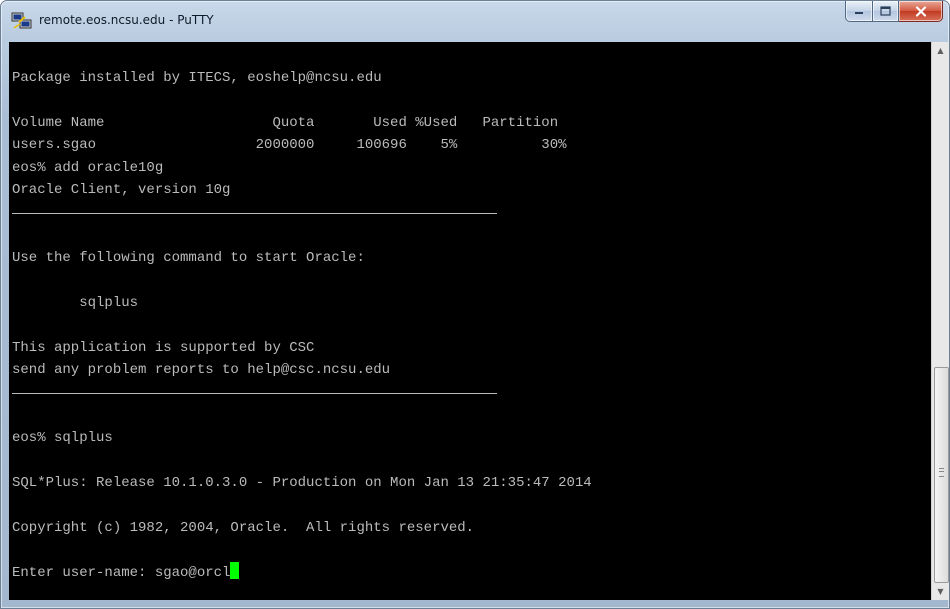 Image resolution: width=950 pixels, height=609 pixels. I want to click on terminal-line: Volume Name Quota Used %Used Partition, so click(285, 122).